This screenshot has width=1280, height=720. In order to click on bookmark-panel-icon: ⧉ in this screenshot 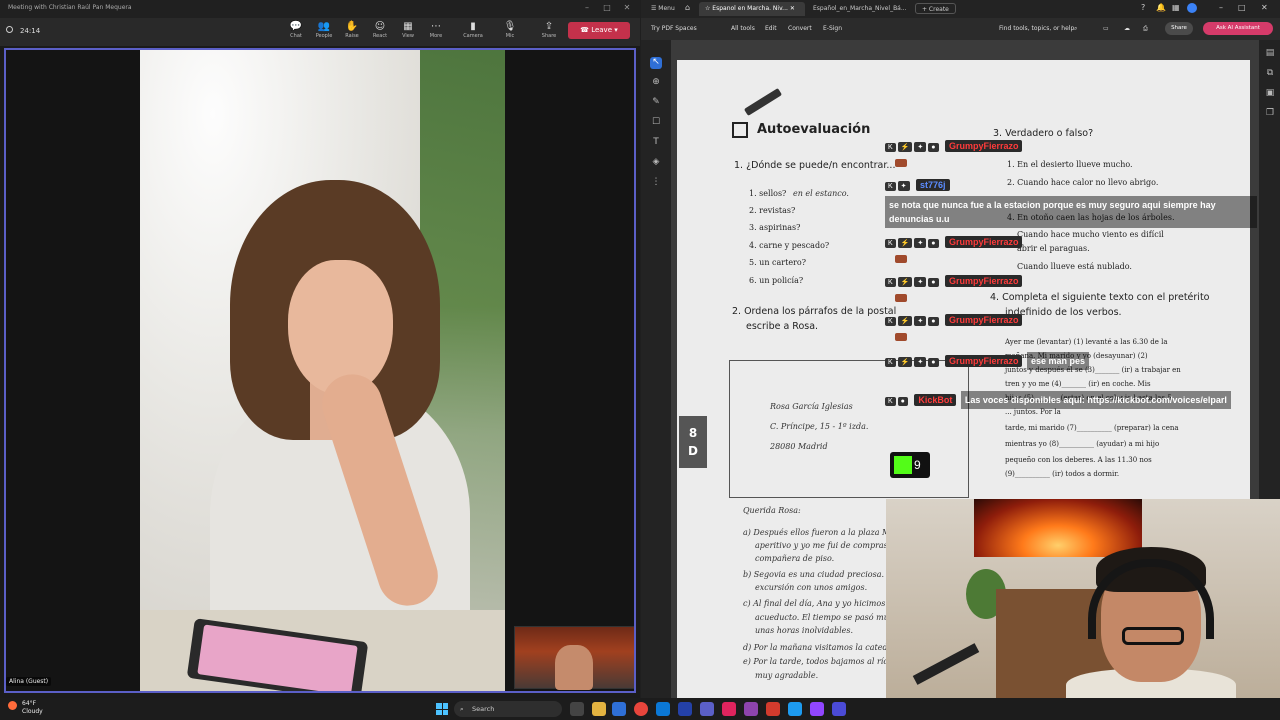, I will do `click(1270, 74)`.